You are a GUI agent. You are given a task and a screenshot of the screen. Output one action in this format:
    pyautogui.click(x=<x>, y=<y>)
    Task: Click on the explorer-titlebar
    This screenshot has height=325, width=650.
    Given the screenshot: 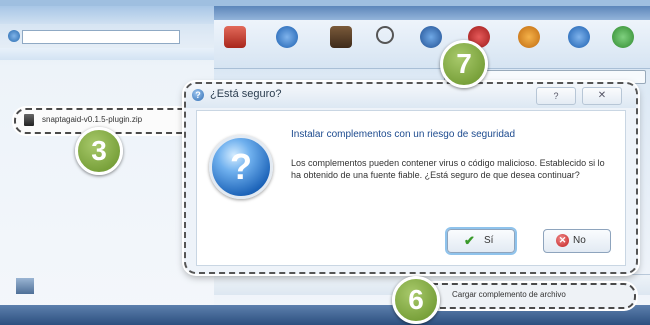 What is the action you would take?
    pyautogui.click(x=107, y=15)
    